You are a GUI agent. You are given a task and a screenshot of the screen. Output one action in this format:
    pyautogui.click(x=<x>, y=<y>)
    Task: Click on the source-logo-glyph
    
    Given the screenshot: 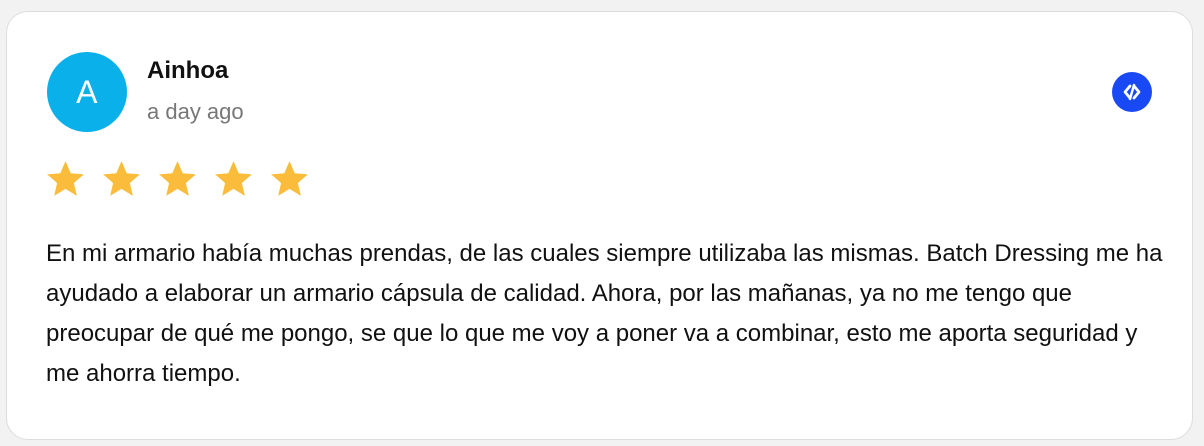 What is the action you would take?
    pyautogui.click(x=1132, y=92)
    